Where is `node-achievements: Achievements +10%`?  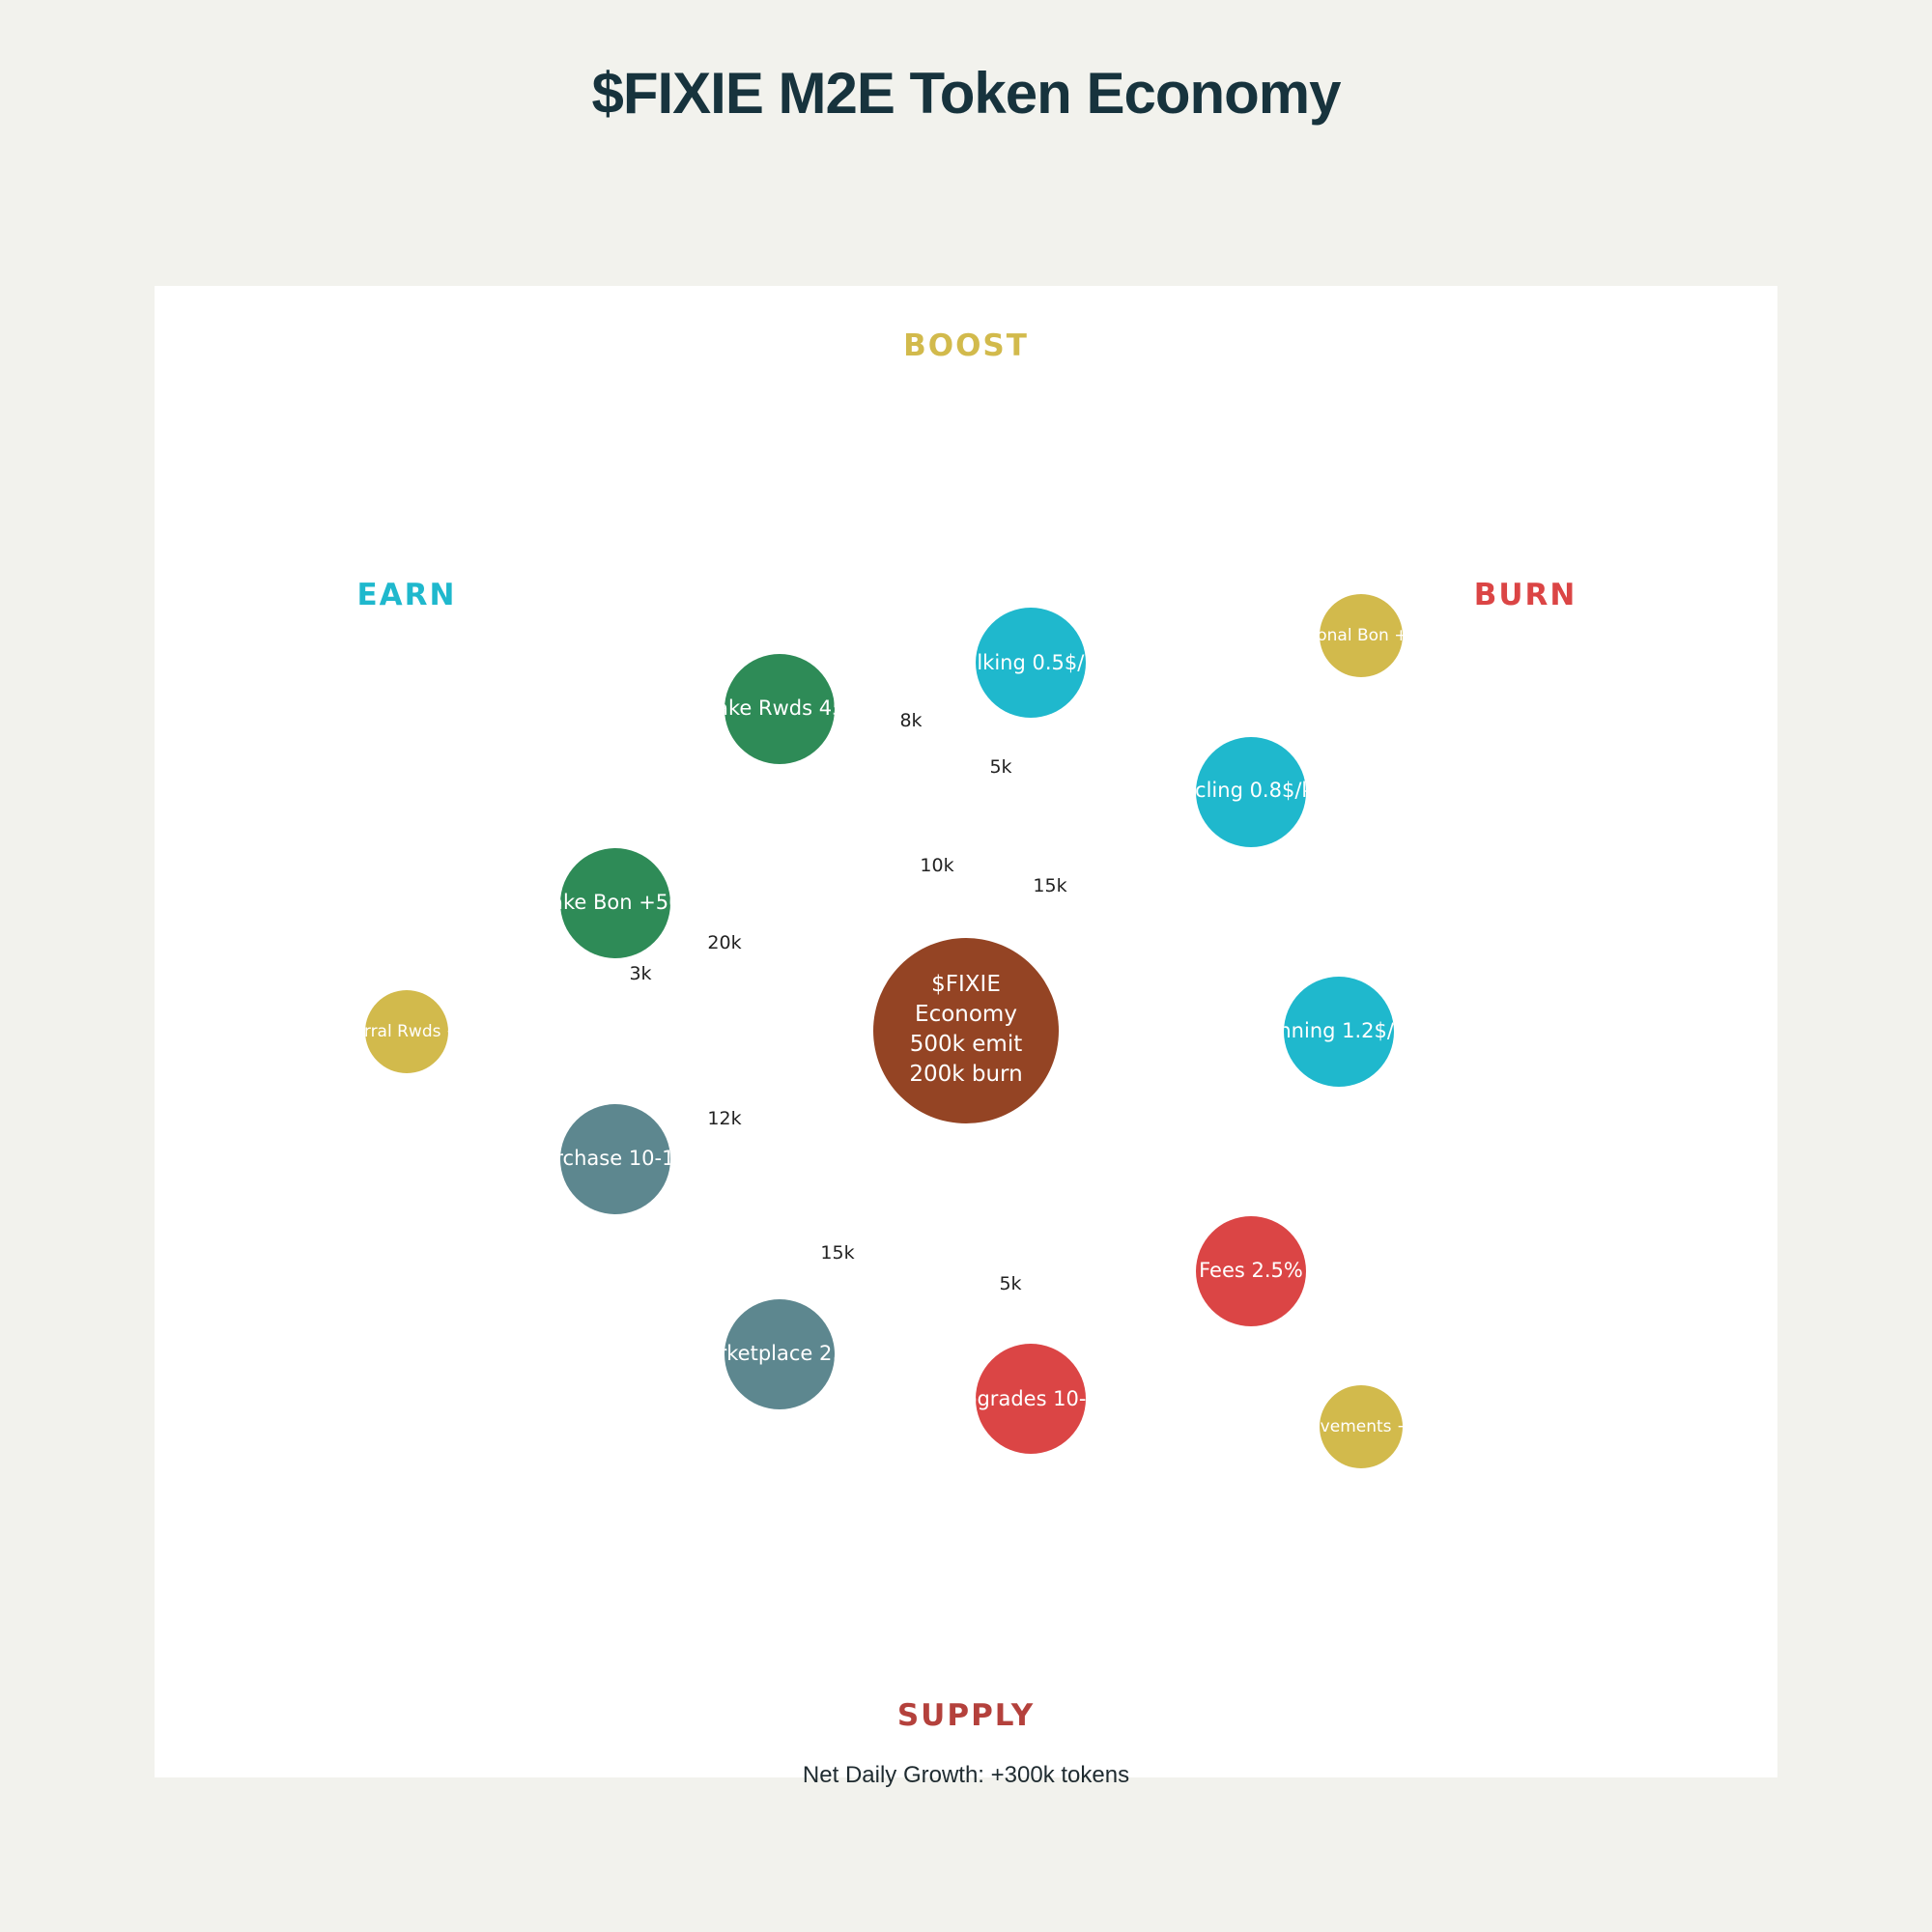
node-achievements: Achievements +10% is located at coordinates (1361, 1426).